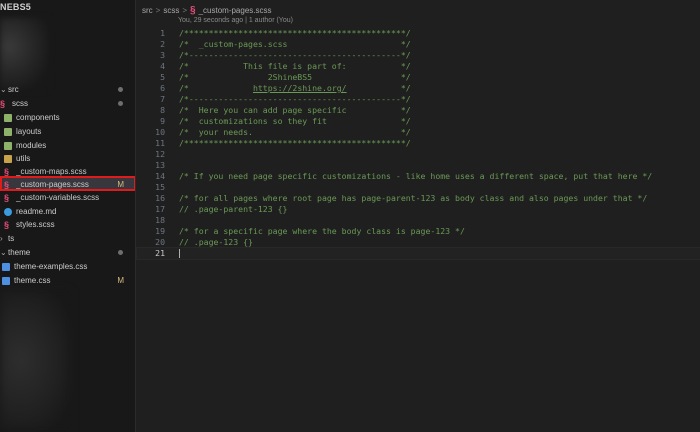 This screenshot has width=700, height=432. I want to click on line-number: 3, so click(162, 55).